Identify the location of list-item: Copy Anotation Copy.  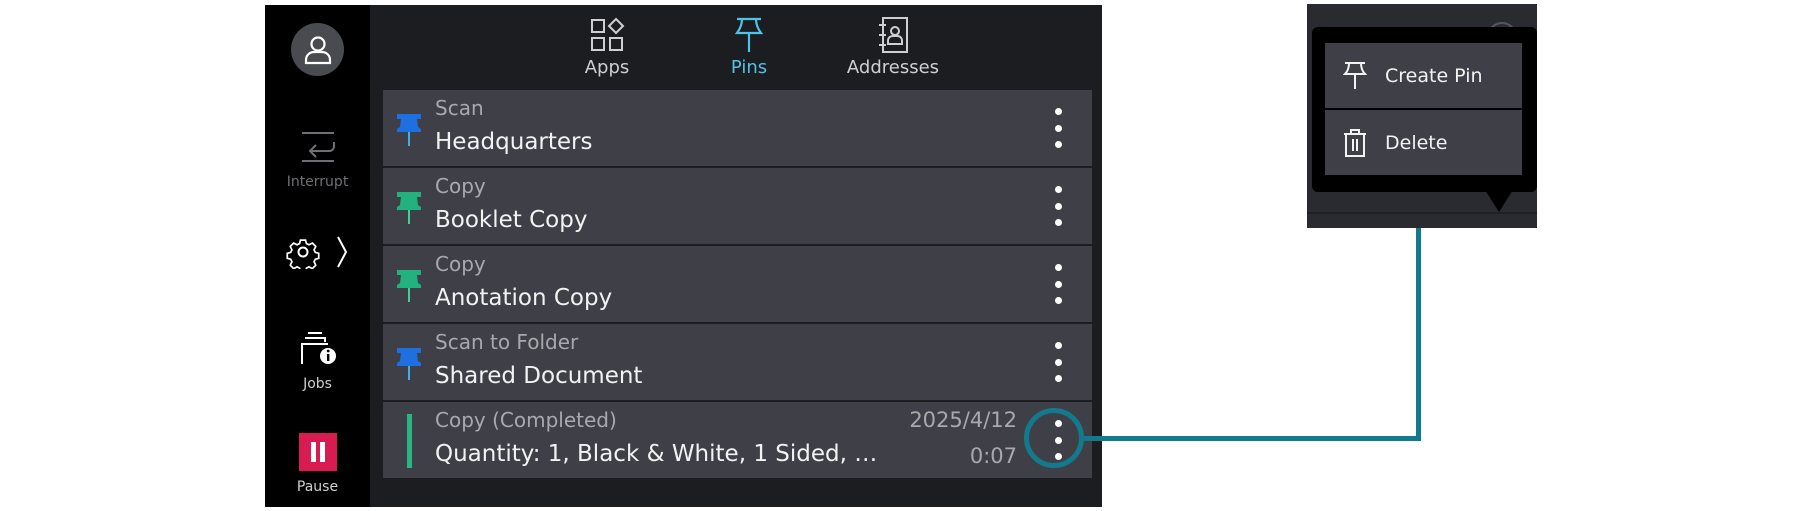
(737, 284).